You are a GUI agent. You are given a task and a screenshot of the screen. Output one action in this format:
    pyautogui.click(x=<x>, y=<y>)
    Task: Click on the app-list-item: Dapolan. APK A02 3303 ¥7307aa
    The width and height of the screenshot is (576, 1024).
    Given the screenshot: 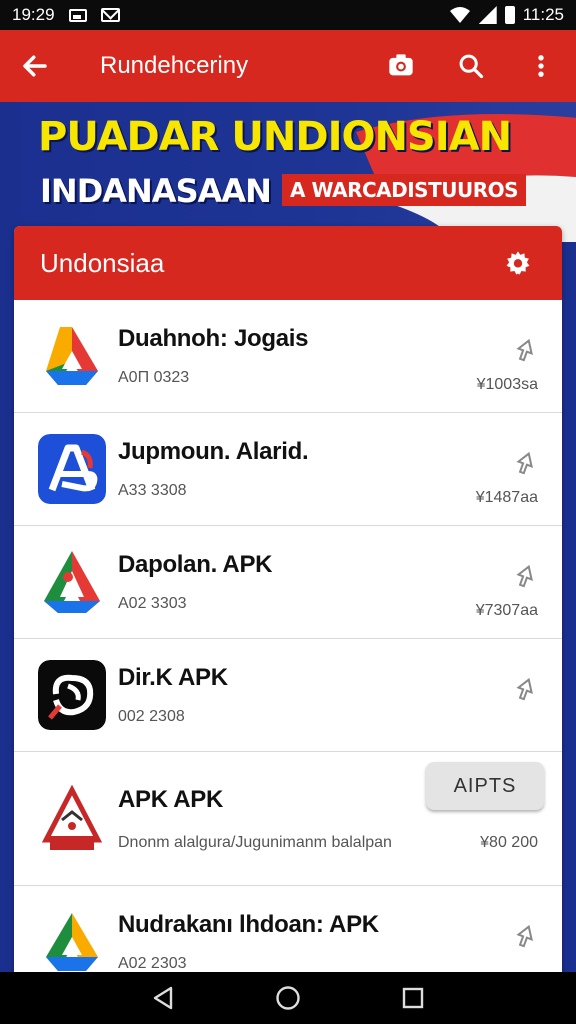 What is the action you would take?
    pyautogui.click(x=288, y=582)
    